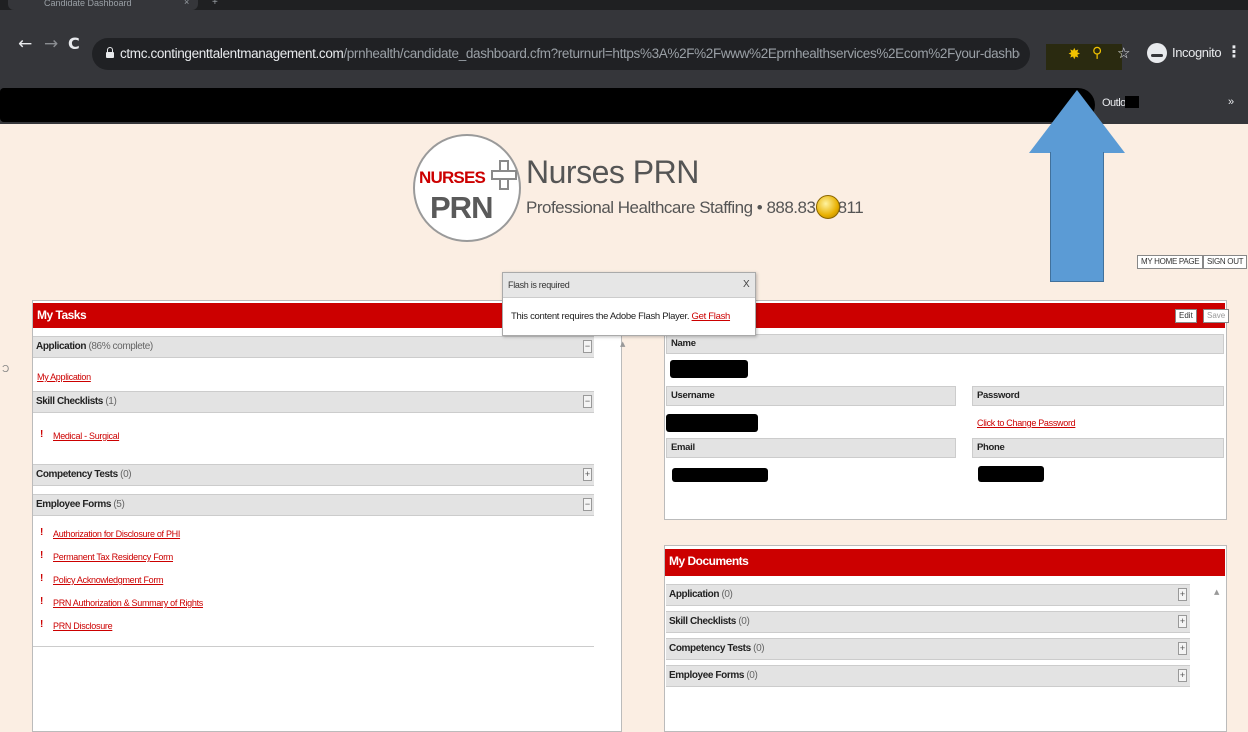  What do you see at coordinates (694, 594) in the screenshot?
I see `section-label: Application` at bounding box center [694, 594].